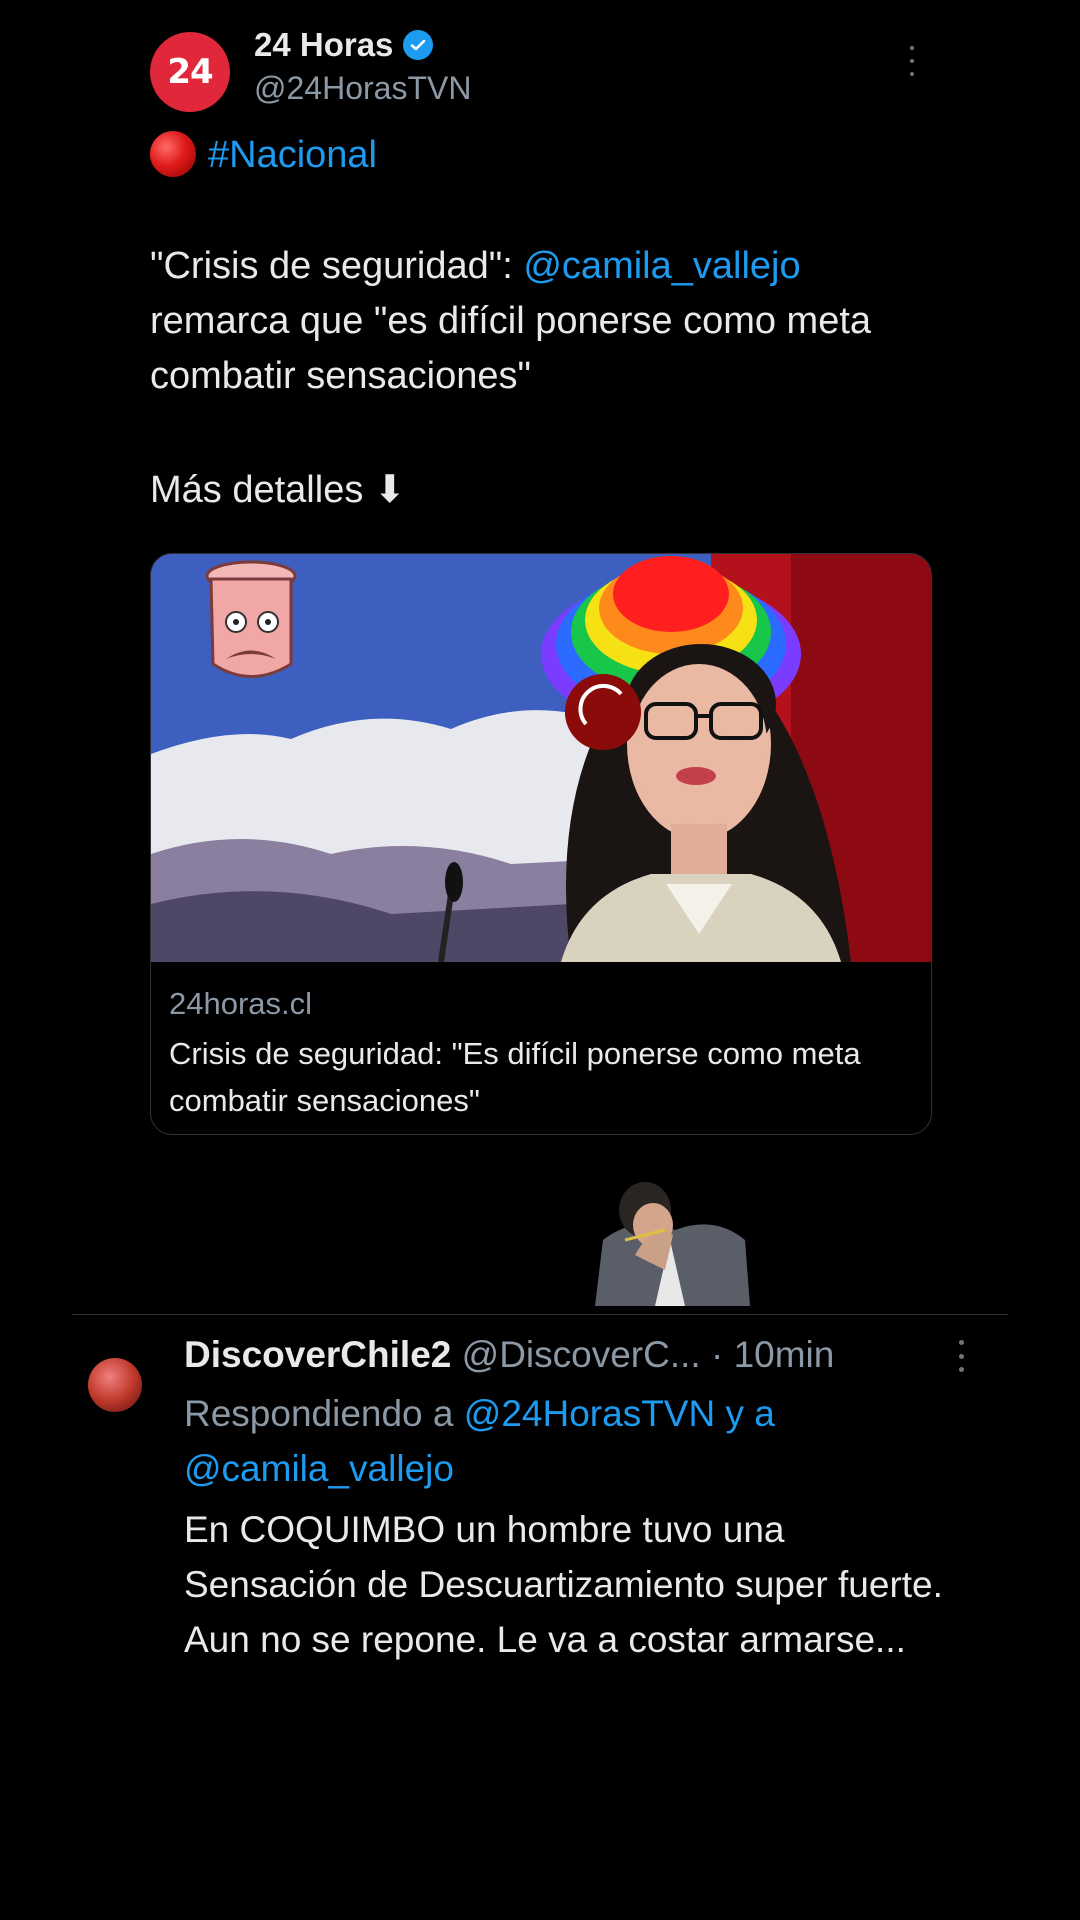 Image resolution: width=1080 pixels, height=1920 pixels. What do you see at coordinates (540, 155) in the screenshot?
I see `hashtag-line: #Nacional` at bounding box center [540, 155].